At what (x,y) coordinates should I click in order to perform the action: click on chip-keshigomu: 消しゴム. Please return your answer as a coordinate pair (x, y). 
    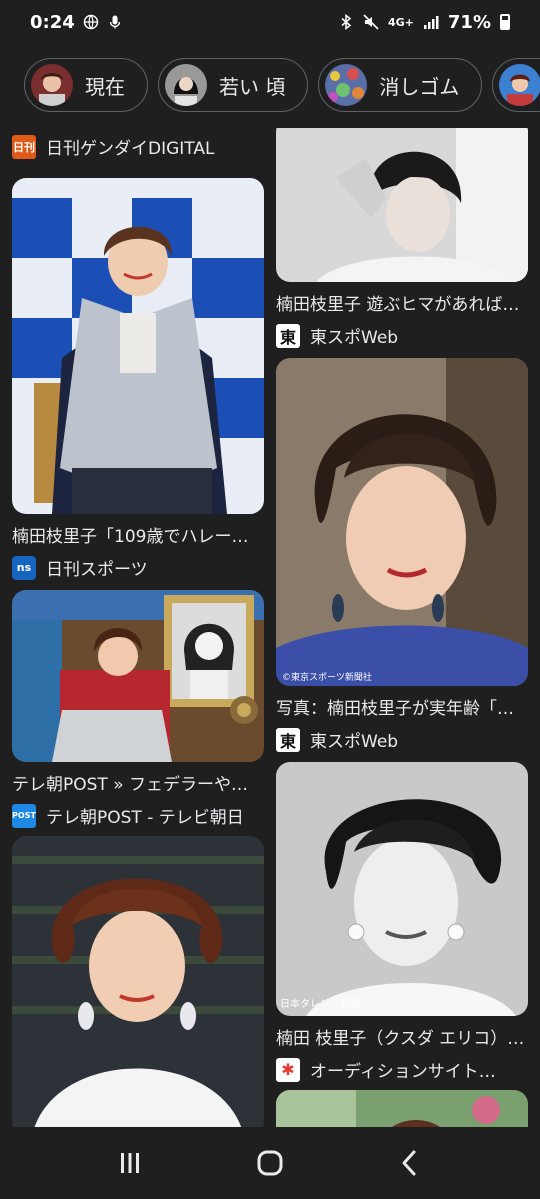
    Looking at the image, I should click on (400, 85).